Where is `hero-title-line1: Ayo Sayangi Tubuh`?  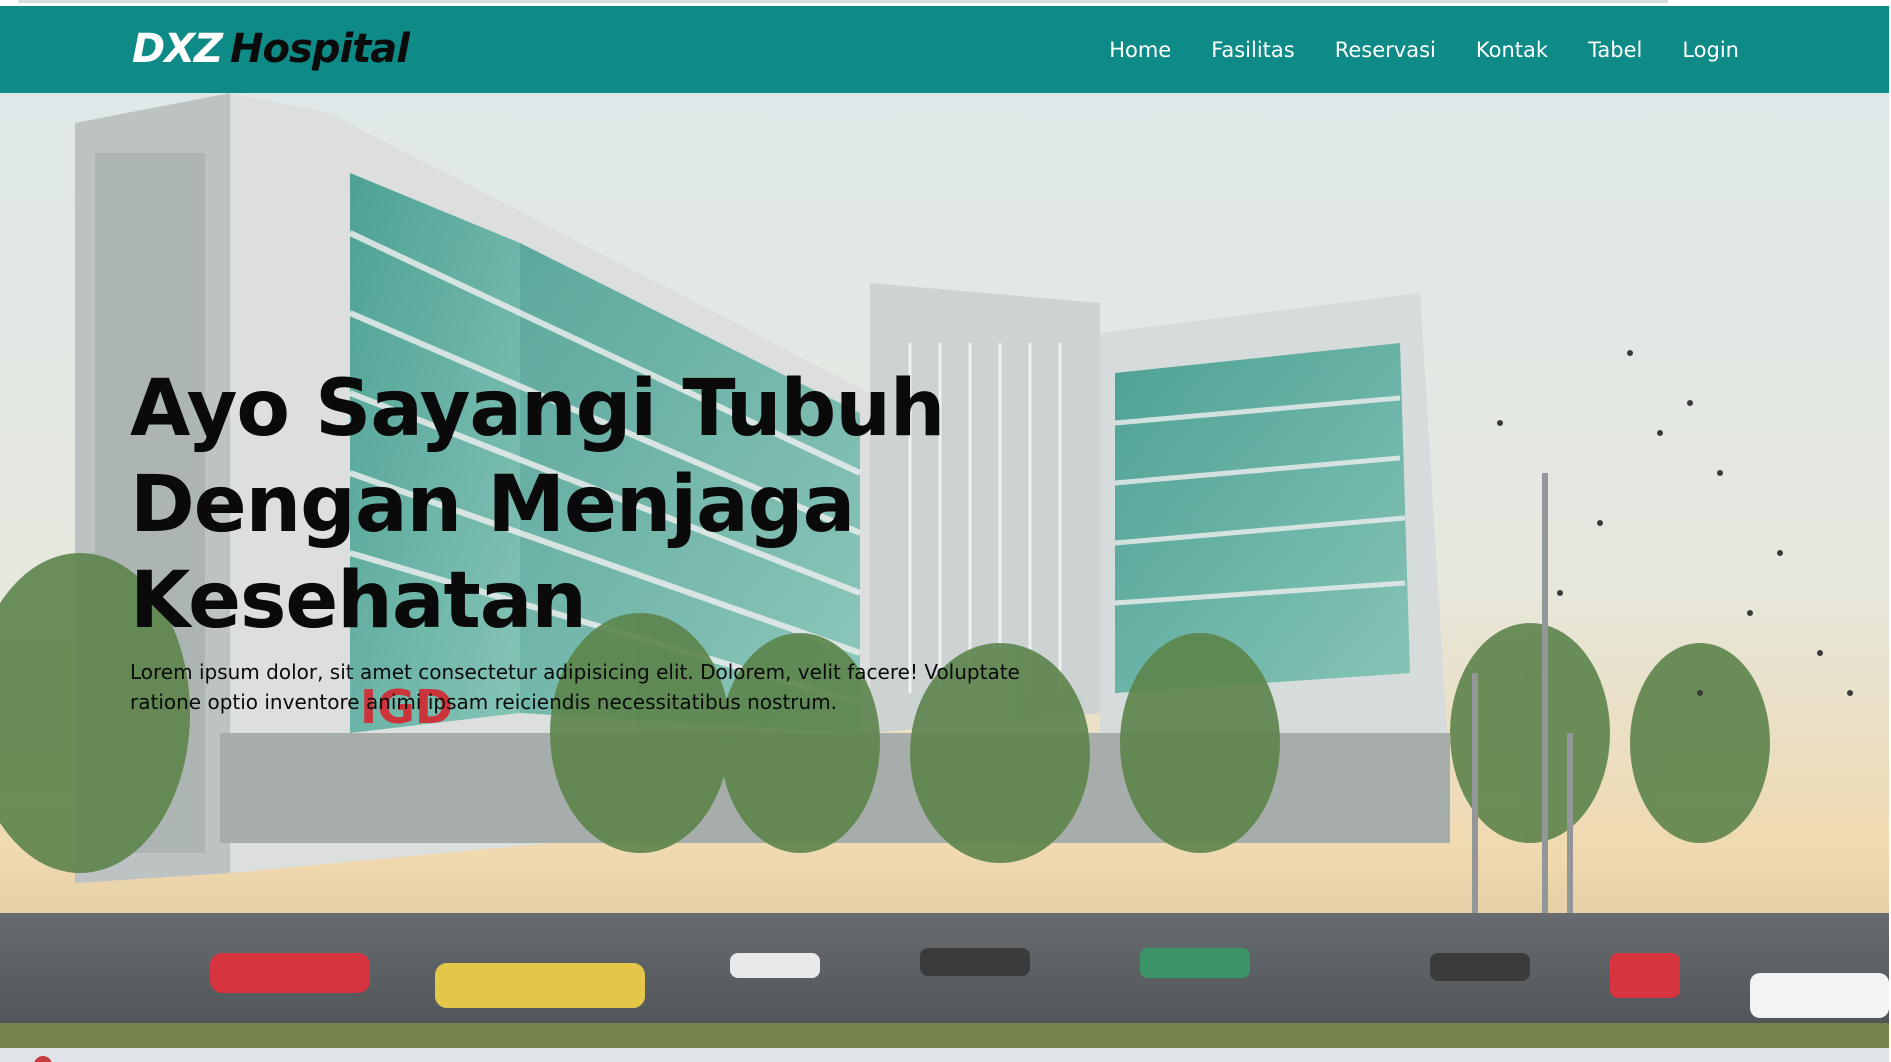 hero-title-line1: Ayo Sayangi Tubuh is located at coordinates (537, 409).